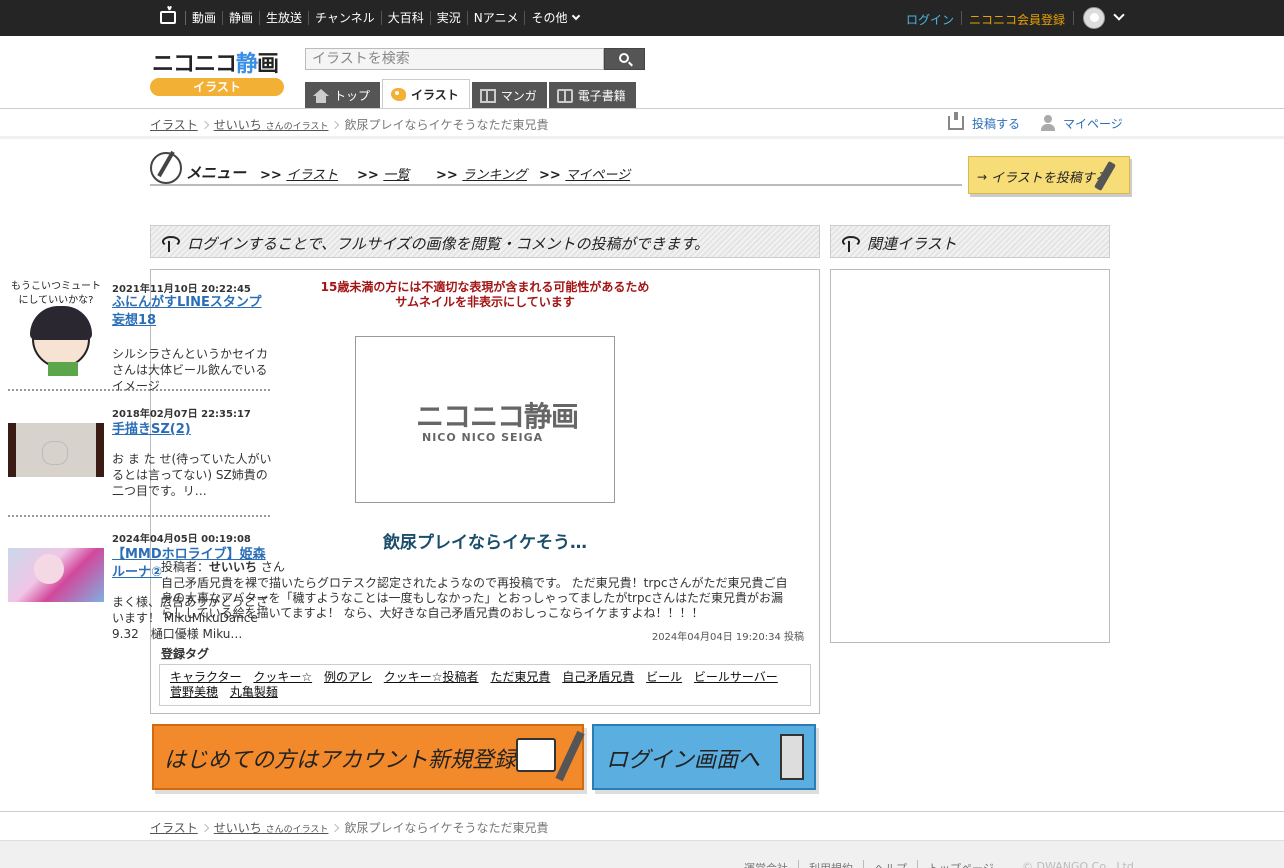 The image size is (1284, 868). I want to click on menu-item-mypage: >> マイページ, so click(584, 173).